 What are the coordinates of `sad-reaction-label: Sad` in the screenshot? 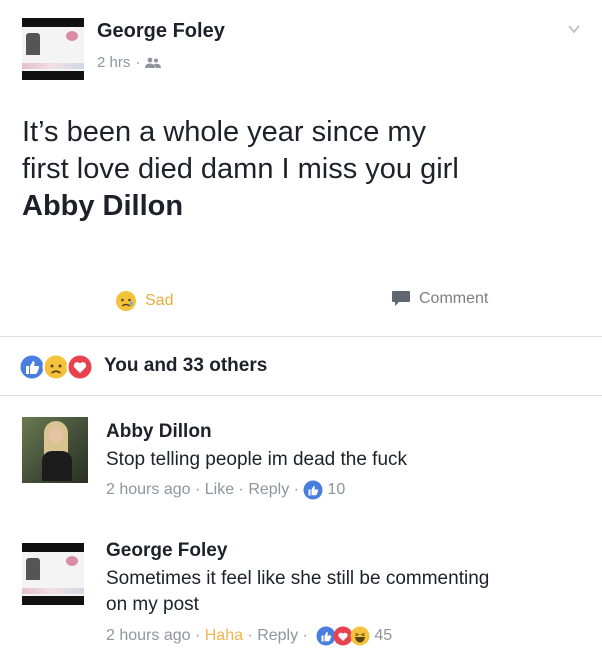 It's located at (159, 300).